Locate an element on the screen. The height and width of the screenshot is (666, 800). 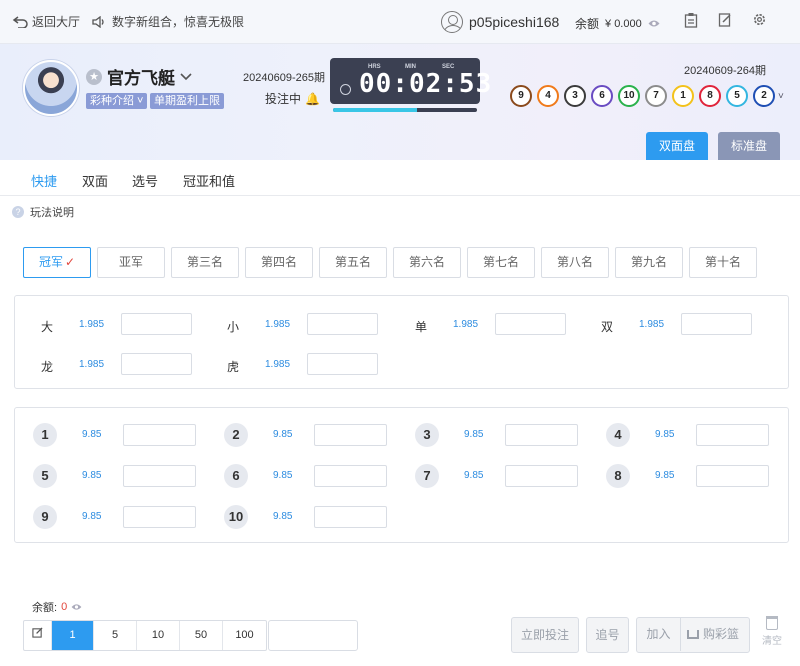
number-ball: 2 is located at coordinates (236, 435).